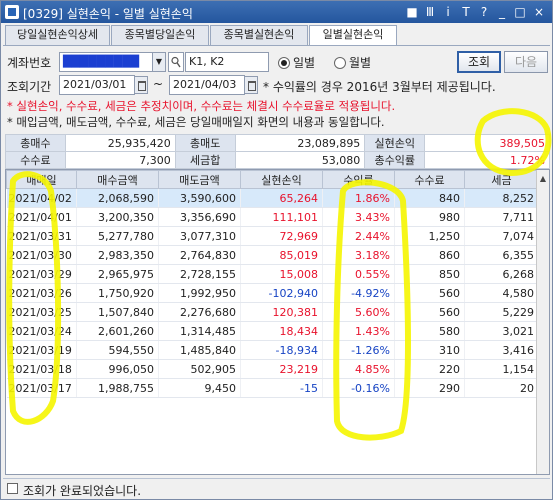 The image size is (553, 501). Describe the element at coordinates (412, 12) in the screenshot. I see `pin-icon: ■` at that location.